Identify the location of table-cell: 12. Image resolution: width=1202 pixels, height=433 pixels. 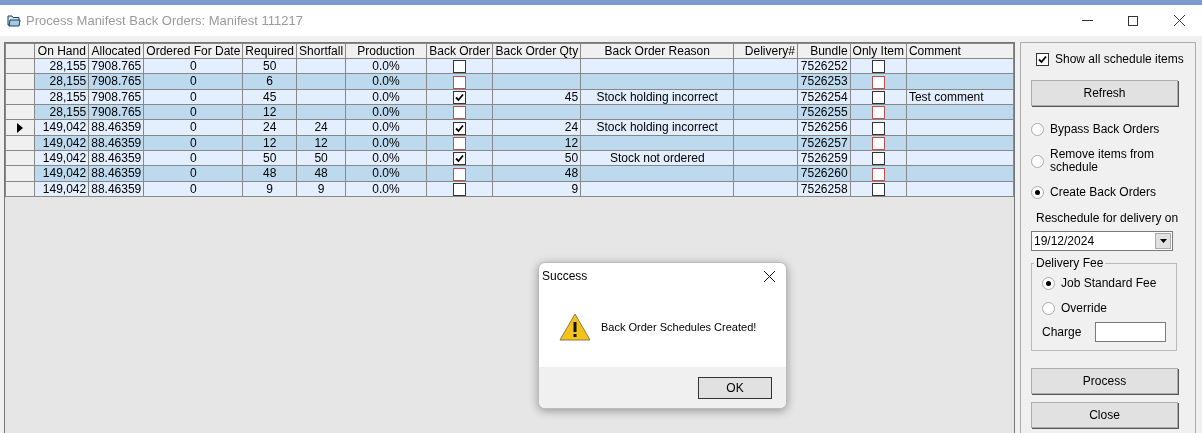
(321, 143).